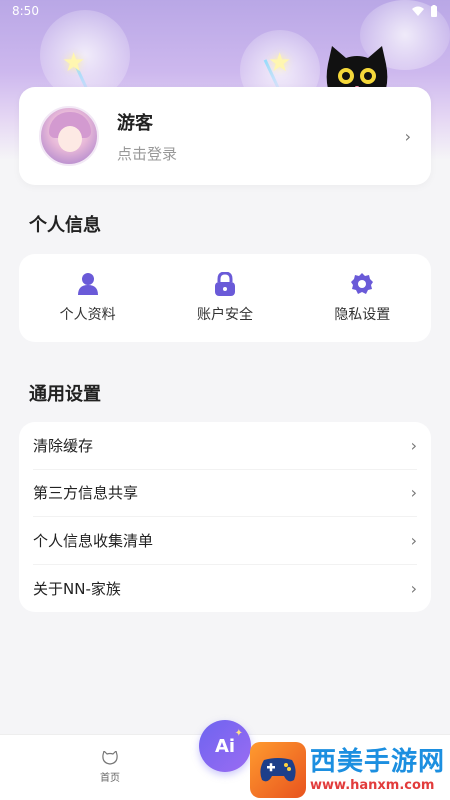 Image resolution: width=450 pixels, height=800 pixels. I want to click on clear-cache-row: 清除缓存 ›, so click(225, 446).